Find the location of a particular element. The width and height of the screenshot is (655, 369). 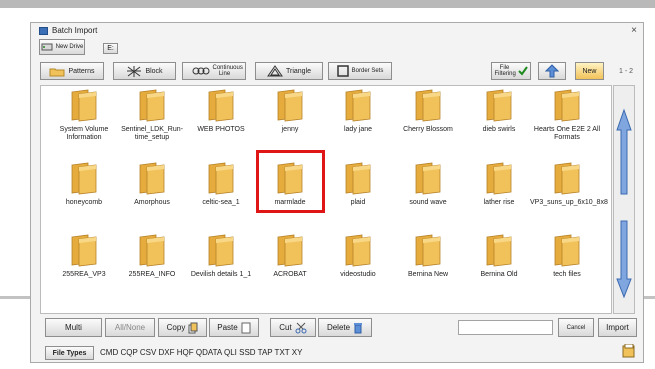

dialog-title: Batch Import is located at coordinates (75, 30).